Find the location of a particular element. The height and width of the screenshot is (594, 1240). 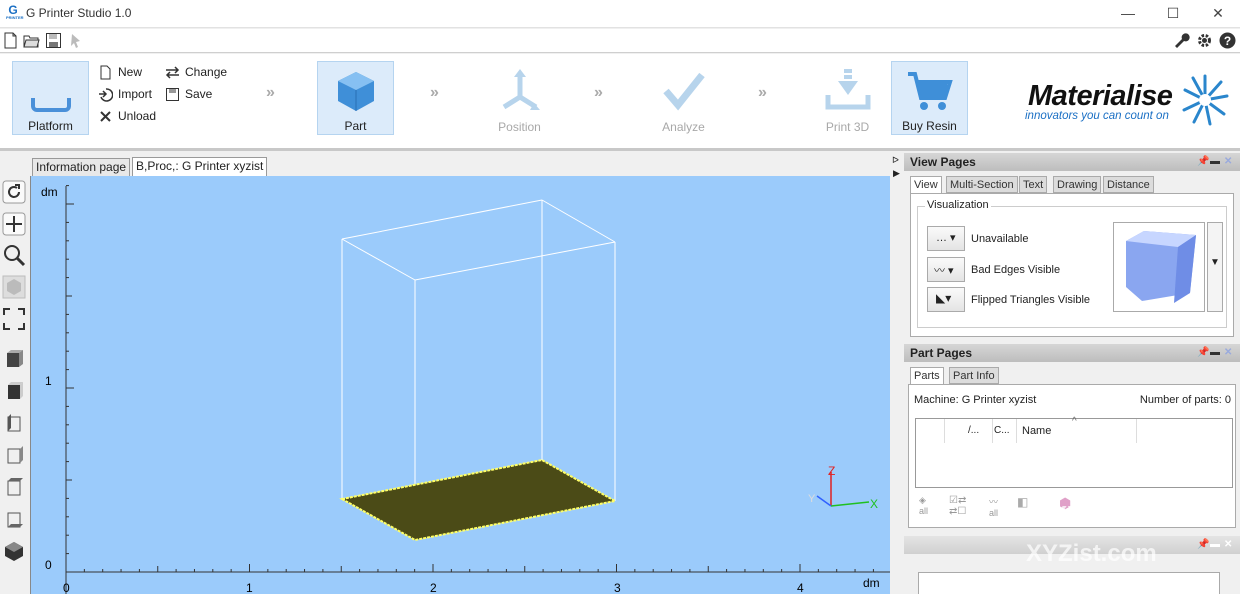

view-pages-title: View Pages is located at coordinates (943, 162).